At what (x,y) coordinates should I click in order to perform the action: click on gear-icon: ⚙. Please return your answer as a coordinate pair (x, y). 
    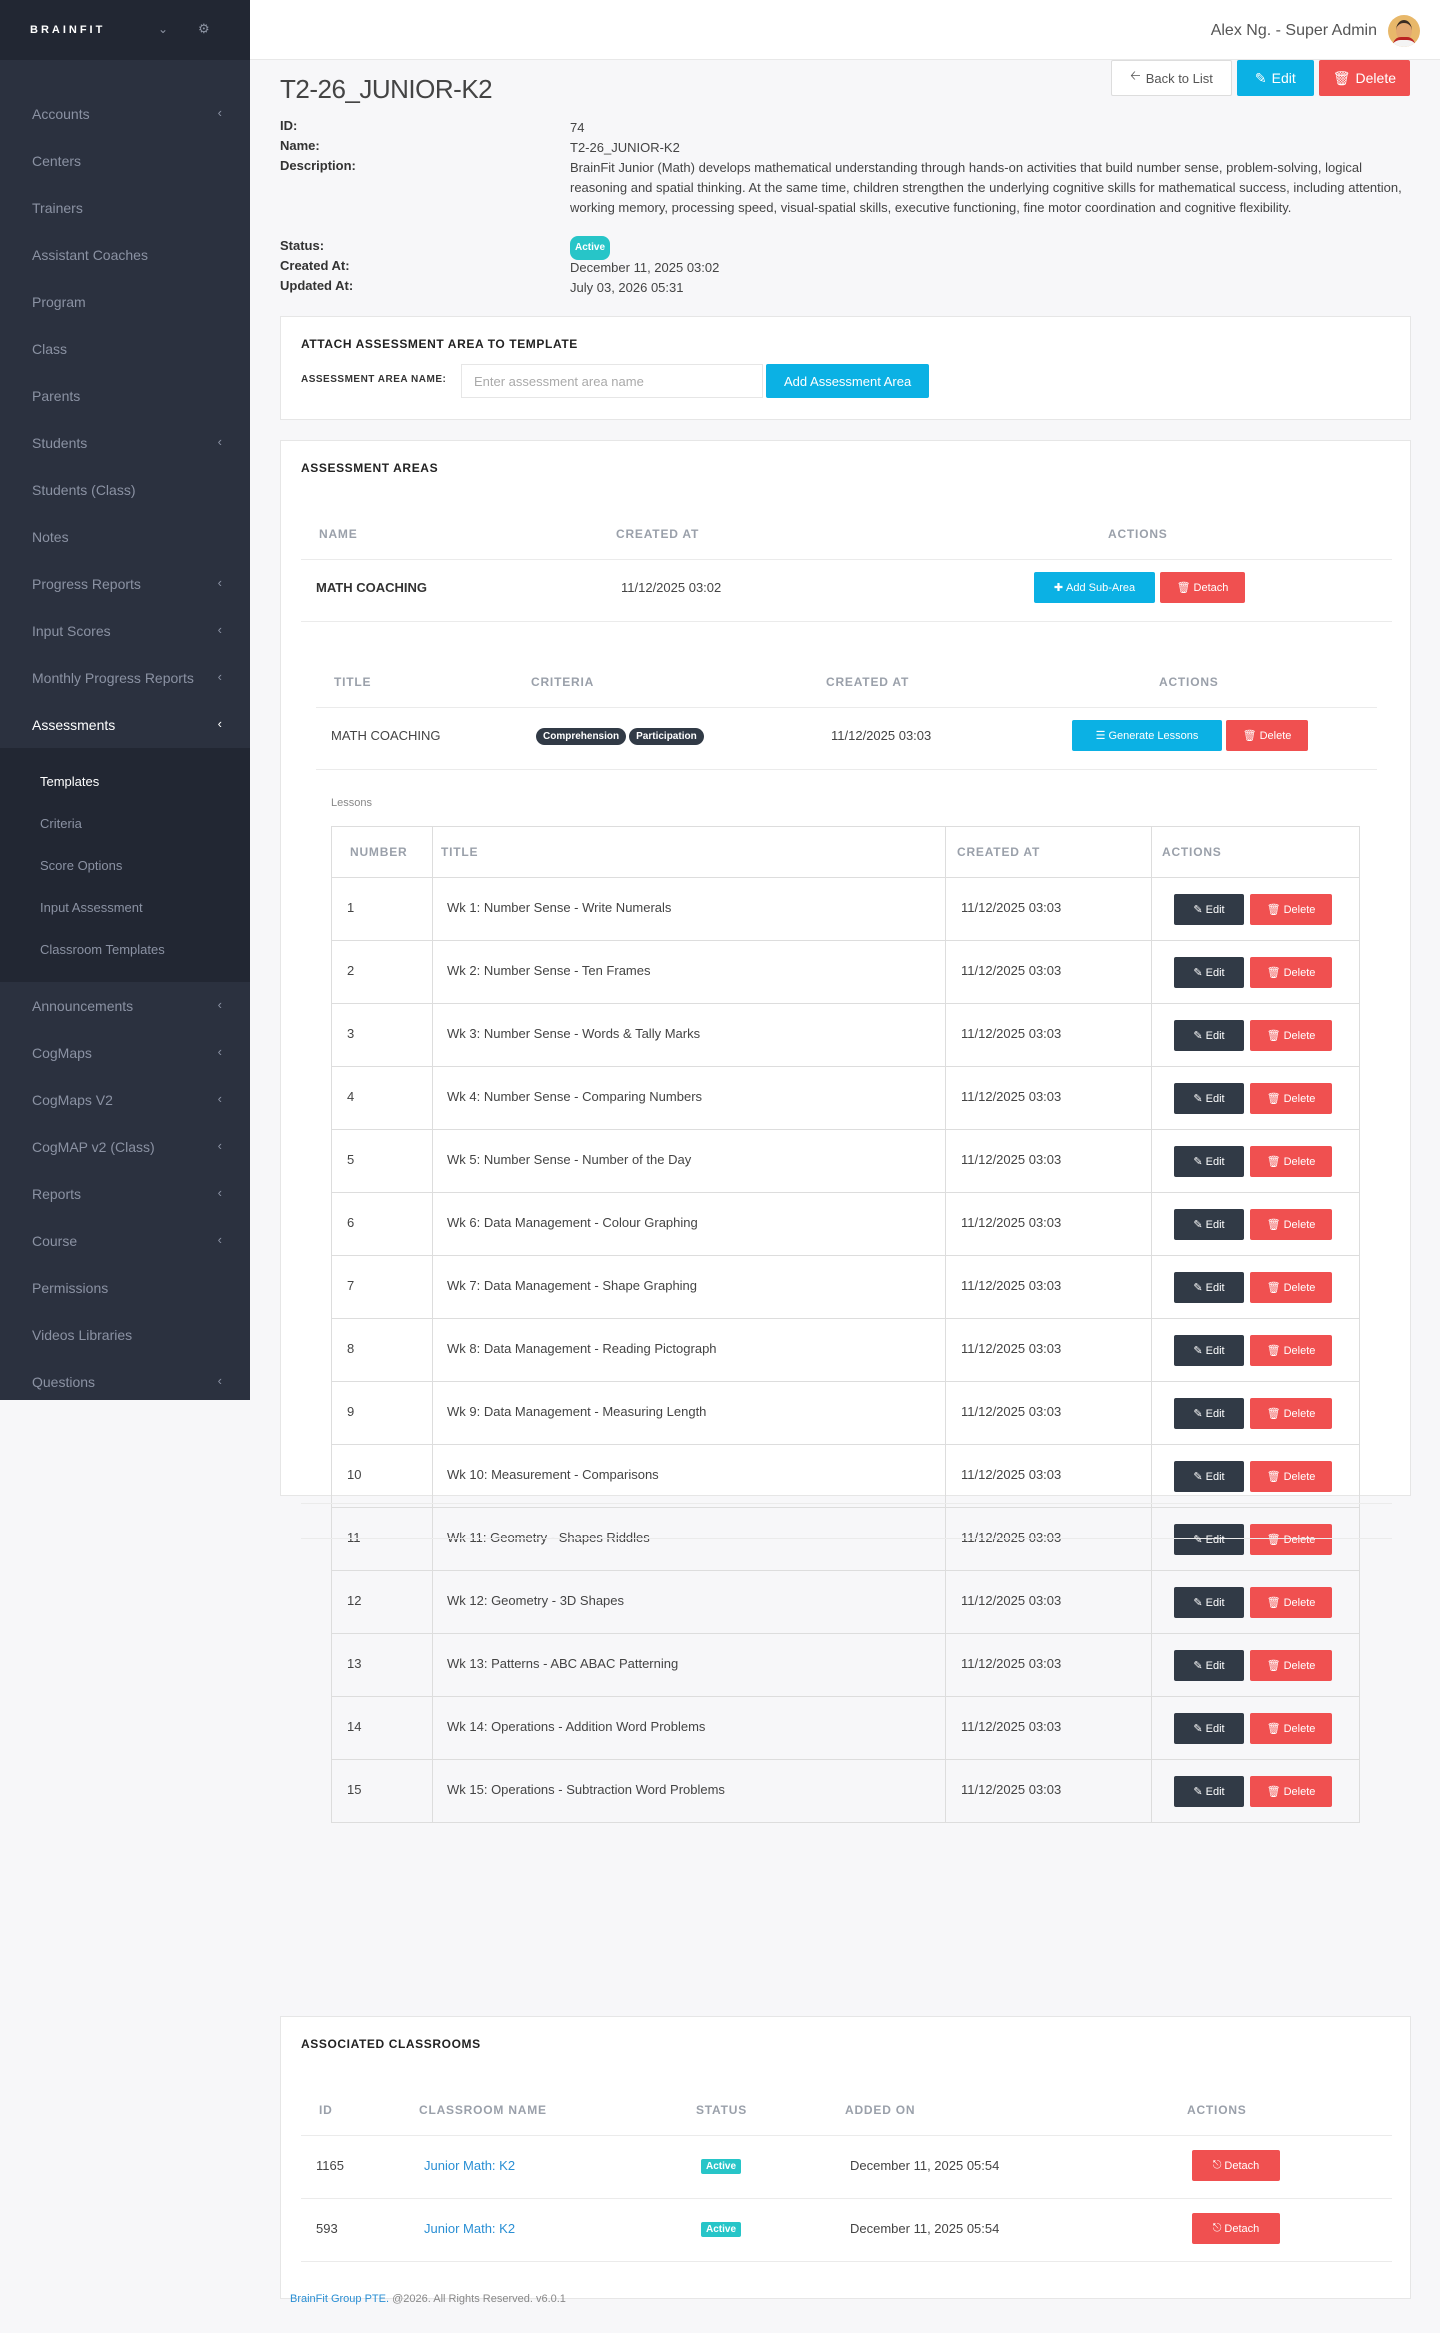
    Looking at the image, I should click on (204, 29).